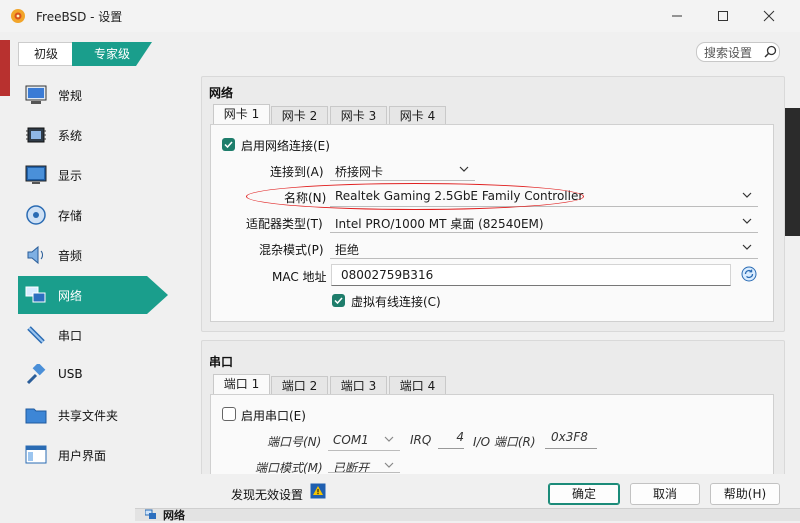 The image size is (800, 523). I want to click on minimize-button, so click(677, 16).